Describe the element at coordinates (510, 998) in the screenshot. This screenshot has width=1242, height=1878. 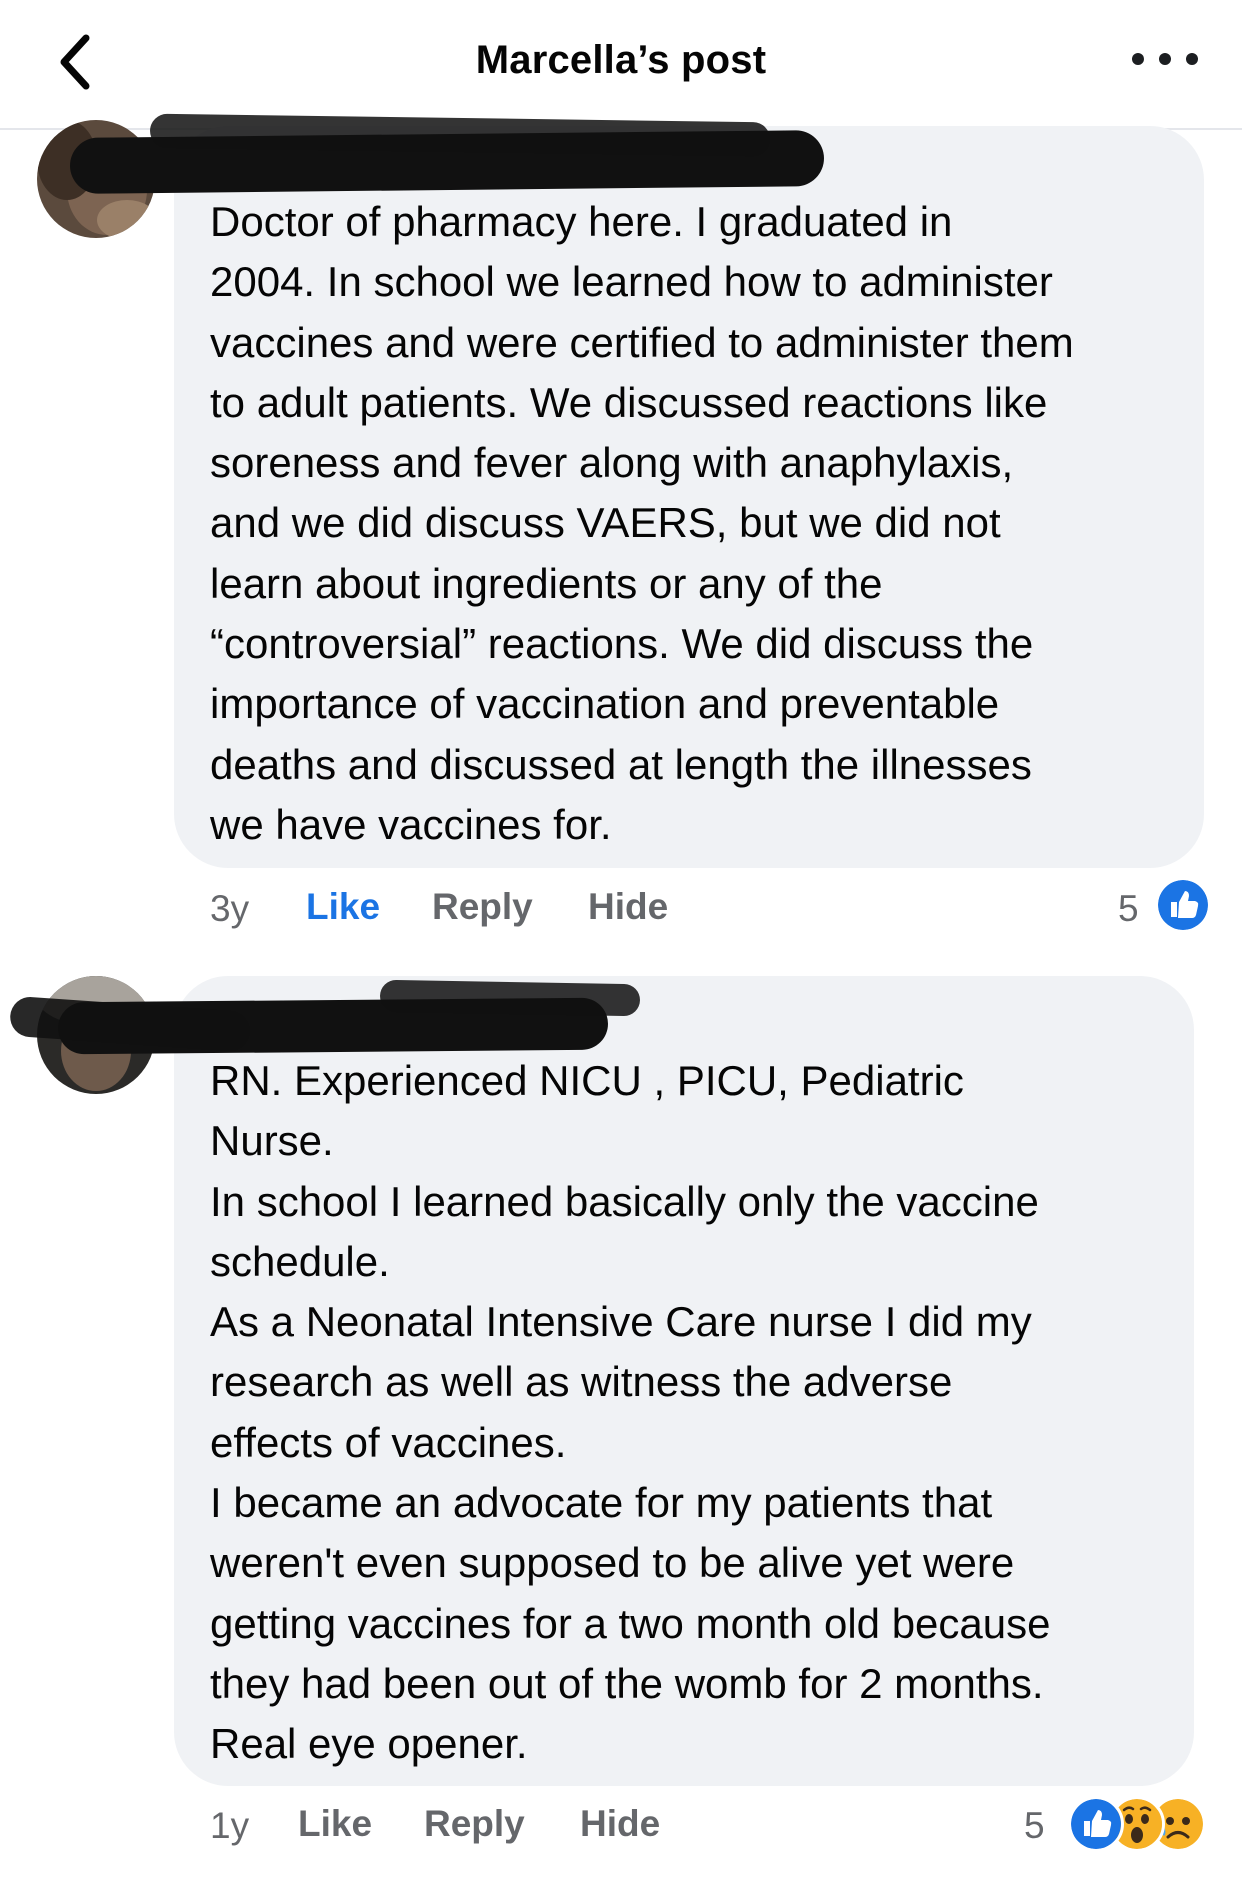
I see `redacted-name` at that location.